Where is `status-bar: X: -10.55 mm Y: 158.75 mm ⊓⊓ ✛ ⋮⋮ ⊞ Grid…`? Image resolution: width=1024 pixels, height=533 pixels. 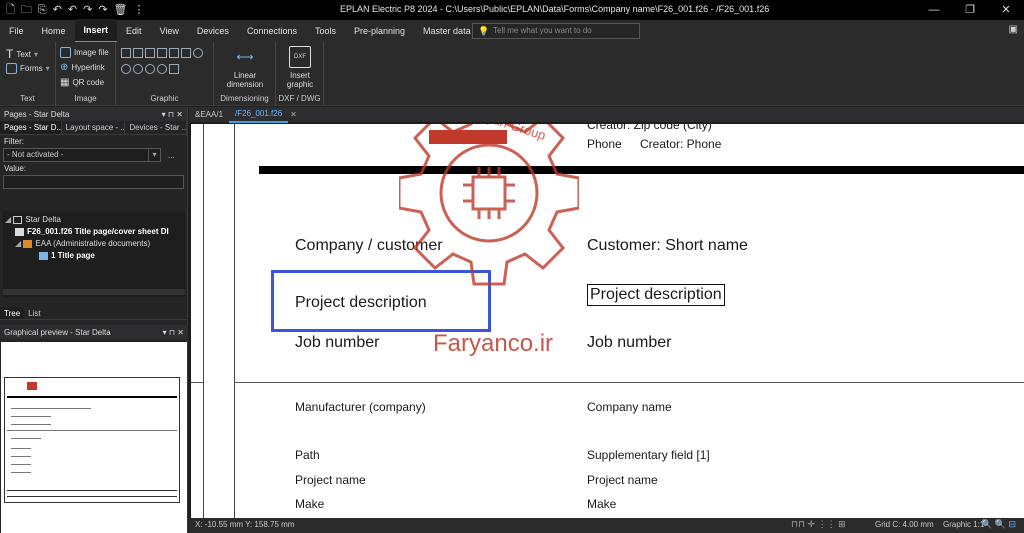 status-bar: X: -10.55 mm Y: 158.75 mm ⊓⊓ ✛ ⋮⋮ ⊞ Grid… is located at coordinates (606, 525).